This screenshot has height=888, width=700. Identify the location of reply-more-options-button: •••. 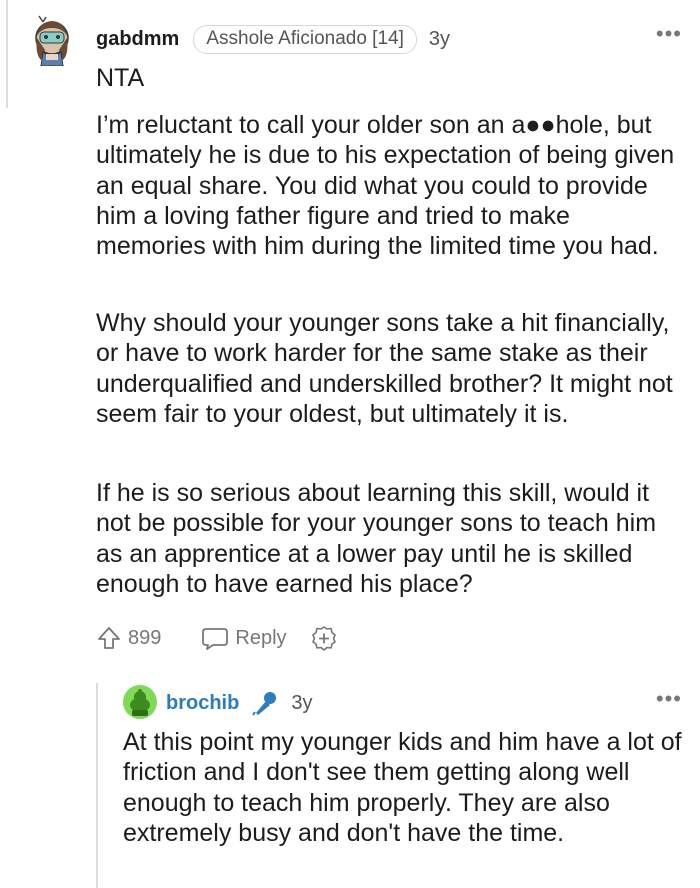
(669, 699).